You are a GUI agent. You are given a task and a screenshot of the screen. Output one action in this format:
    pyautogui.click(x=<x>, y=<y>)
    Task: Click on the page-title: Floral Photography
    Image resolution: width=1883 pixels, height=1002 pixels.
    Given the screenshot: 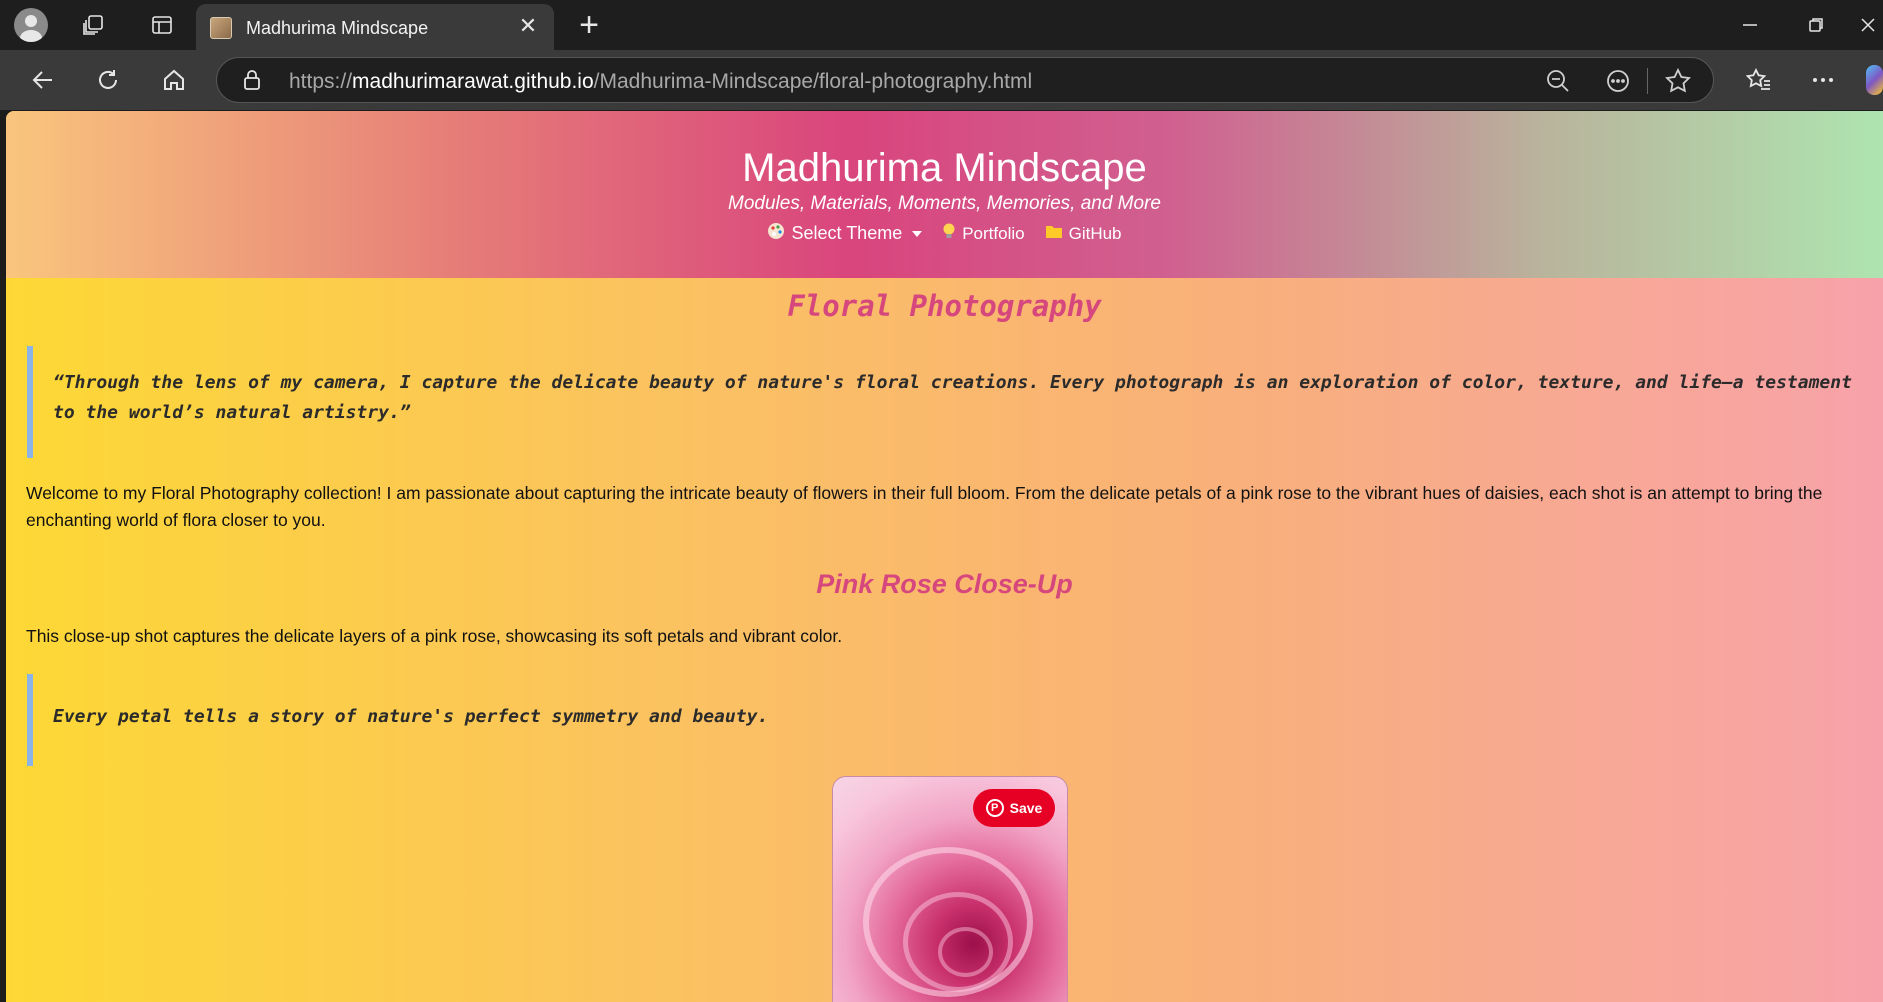 What is the action you would take?
    pyautogui.click(x=944, y=306)
    